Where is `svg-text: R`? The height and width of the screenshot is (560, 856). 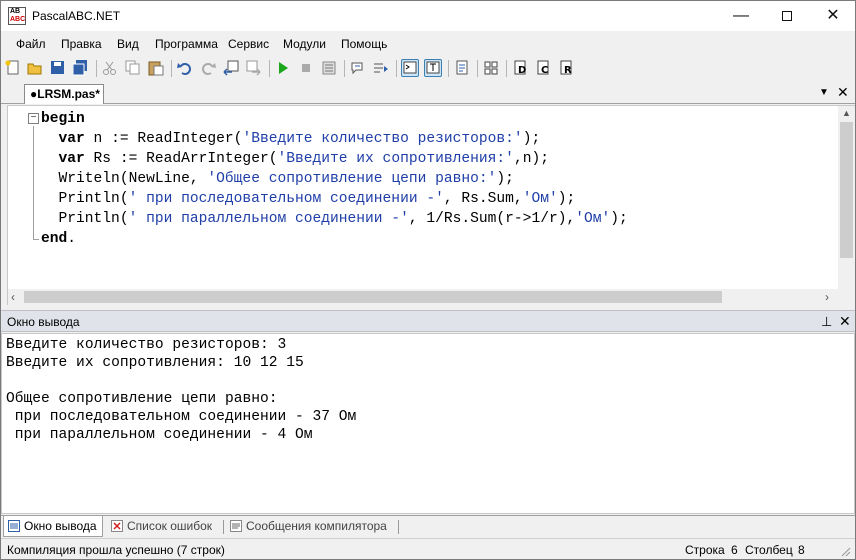
svg-text: R is located at coordinates (568, 70).